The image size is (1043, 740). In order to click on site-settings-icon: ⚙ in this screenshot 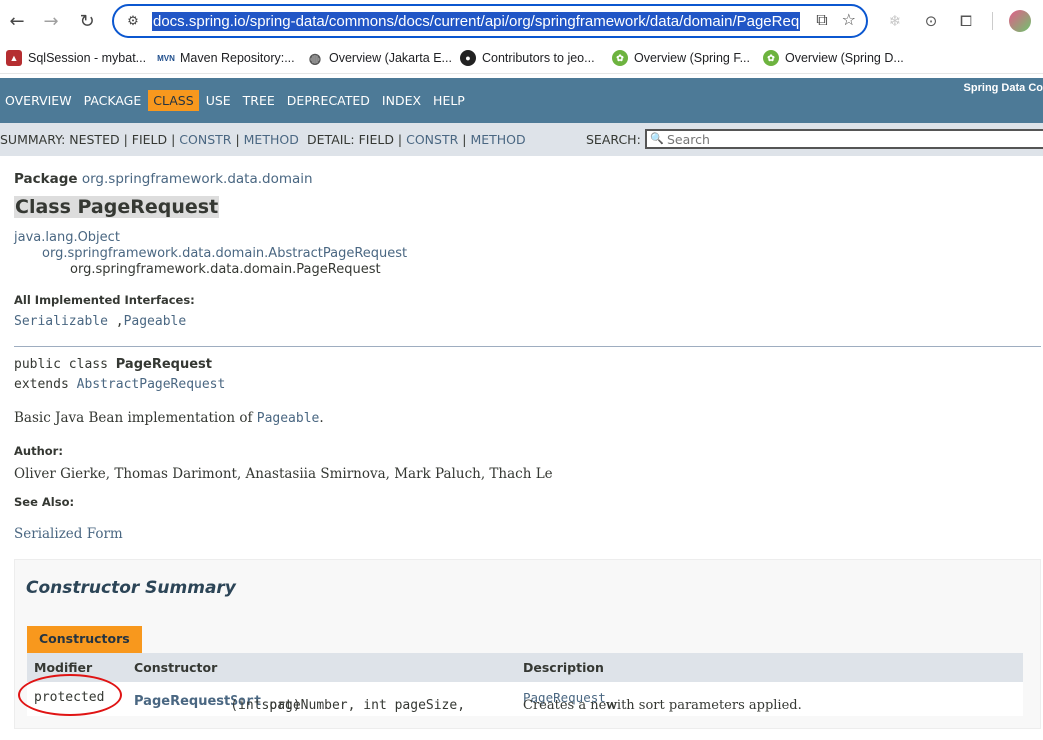, I will do `click(133, 21)`.